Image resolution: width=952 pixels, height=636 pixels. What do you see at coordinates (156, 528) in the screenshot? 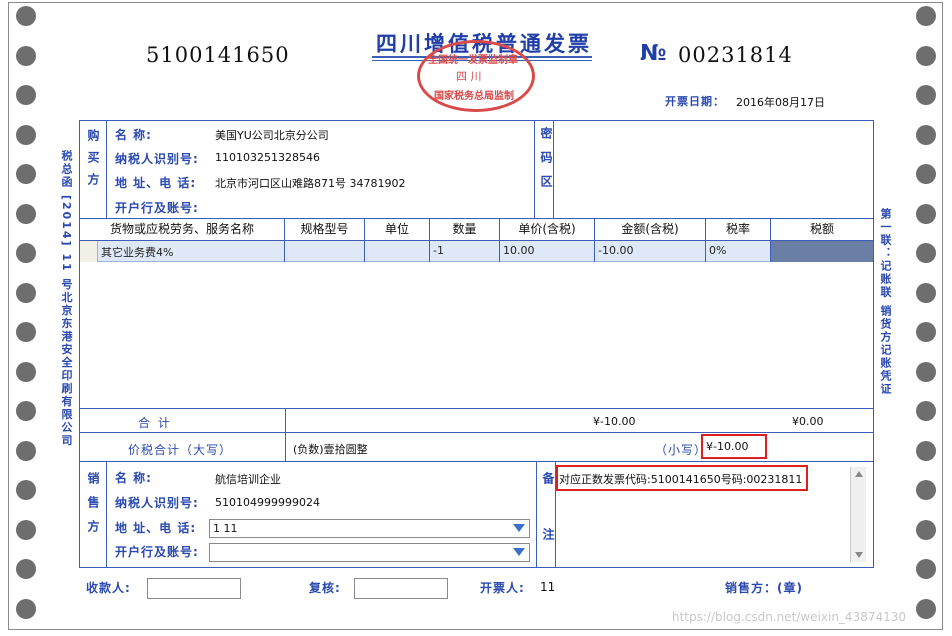
I see `seller-address-label: 地 址、电 话:` at bounding box center [156, 528].